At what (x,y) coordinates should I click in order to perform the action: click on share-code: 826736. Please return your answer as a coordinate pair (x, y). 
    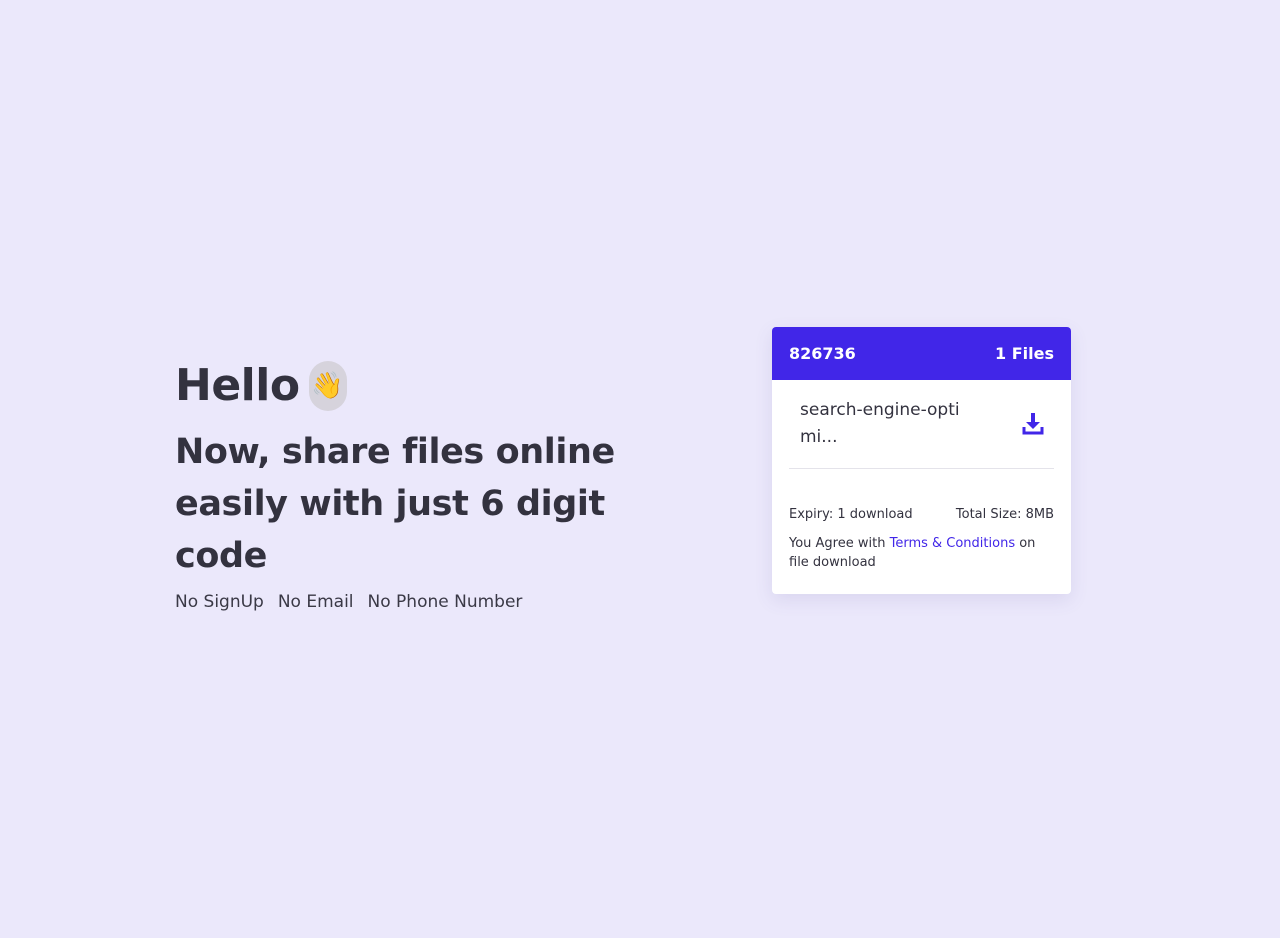
    Looking at the image, I should click on (822, 353).